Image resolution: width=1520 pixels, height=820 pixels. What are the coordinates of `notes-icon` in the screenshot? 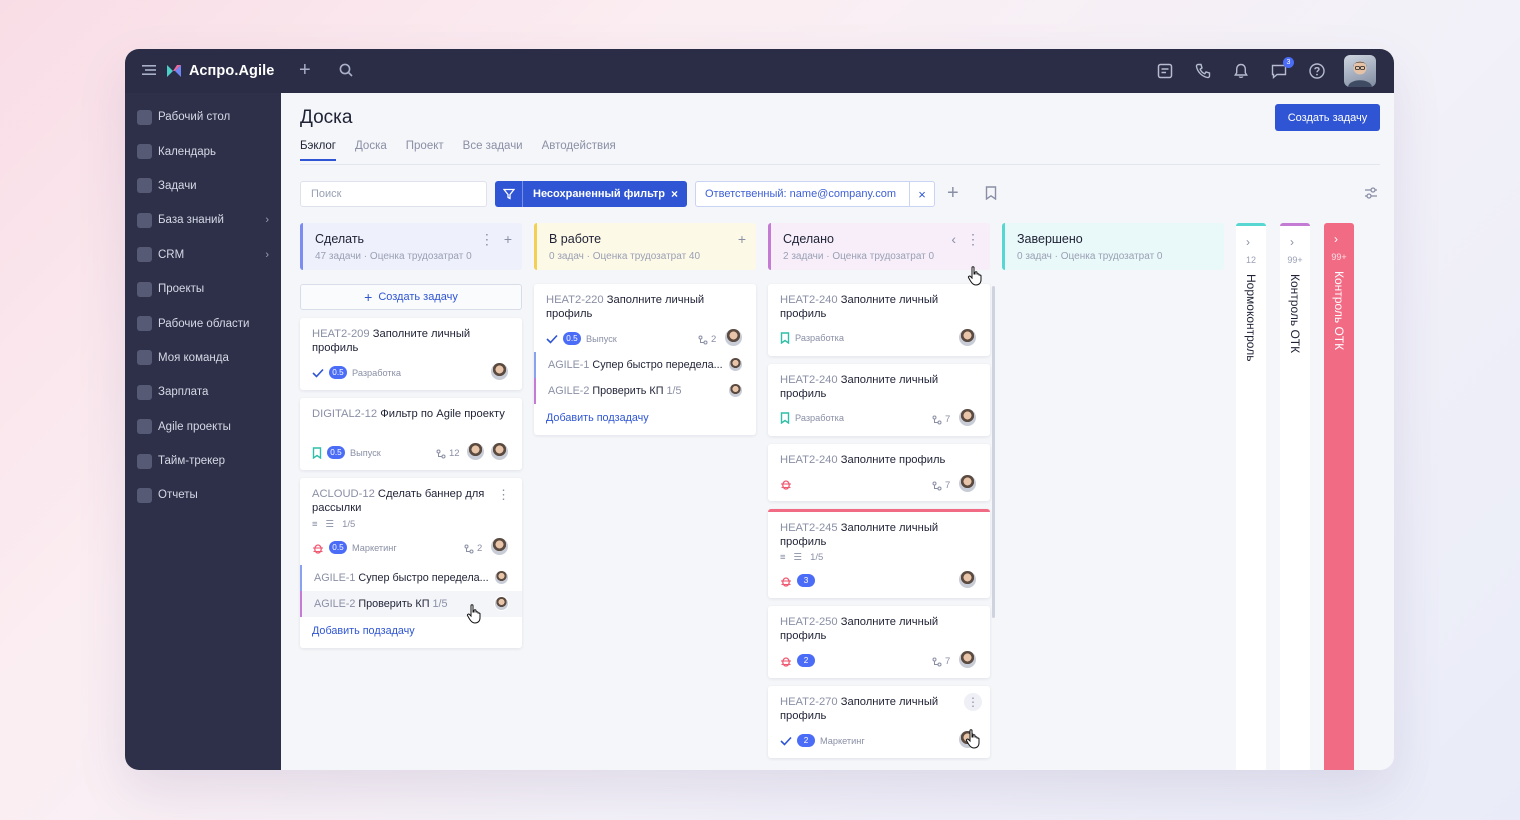 It's located at (1165, 71).